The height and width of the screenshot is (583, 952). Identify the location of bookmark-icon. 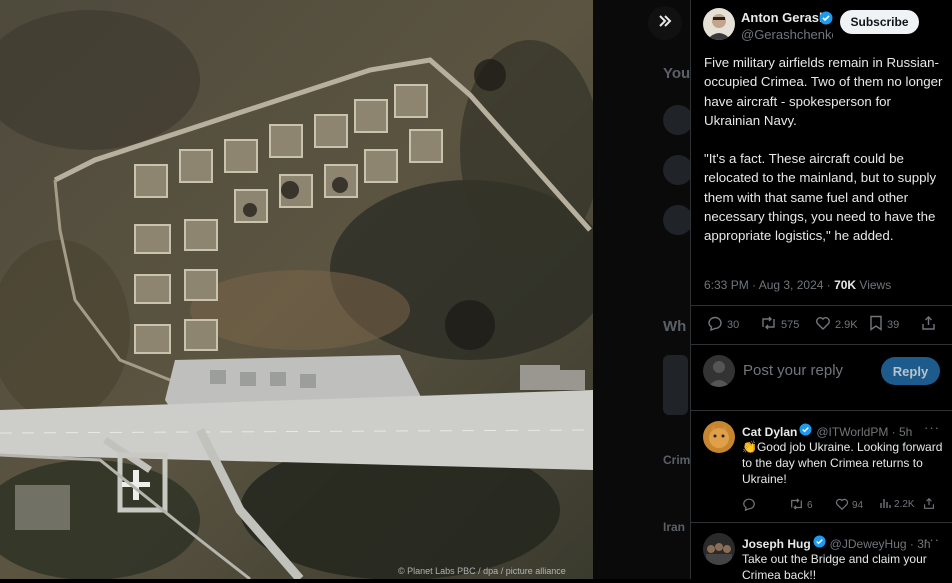
(878, 324).